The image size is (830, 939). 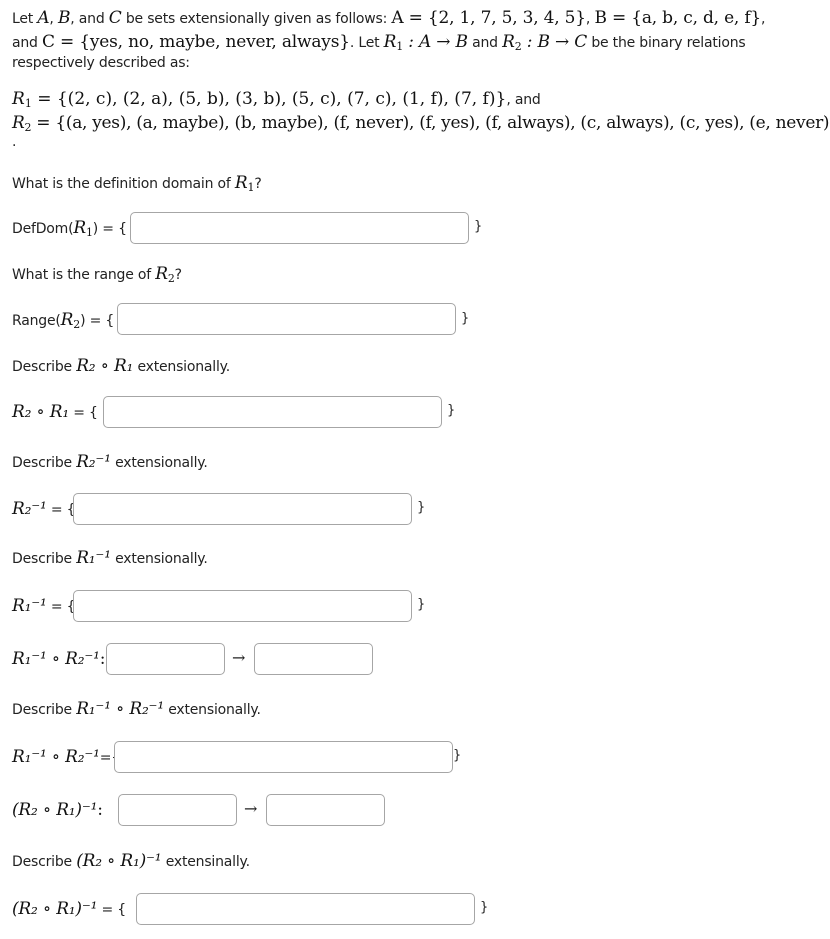 What do you see at coordinates (115, 18) in the screenshot?
I see `set-C-symbol: C` at bounding box center [115, 18].